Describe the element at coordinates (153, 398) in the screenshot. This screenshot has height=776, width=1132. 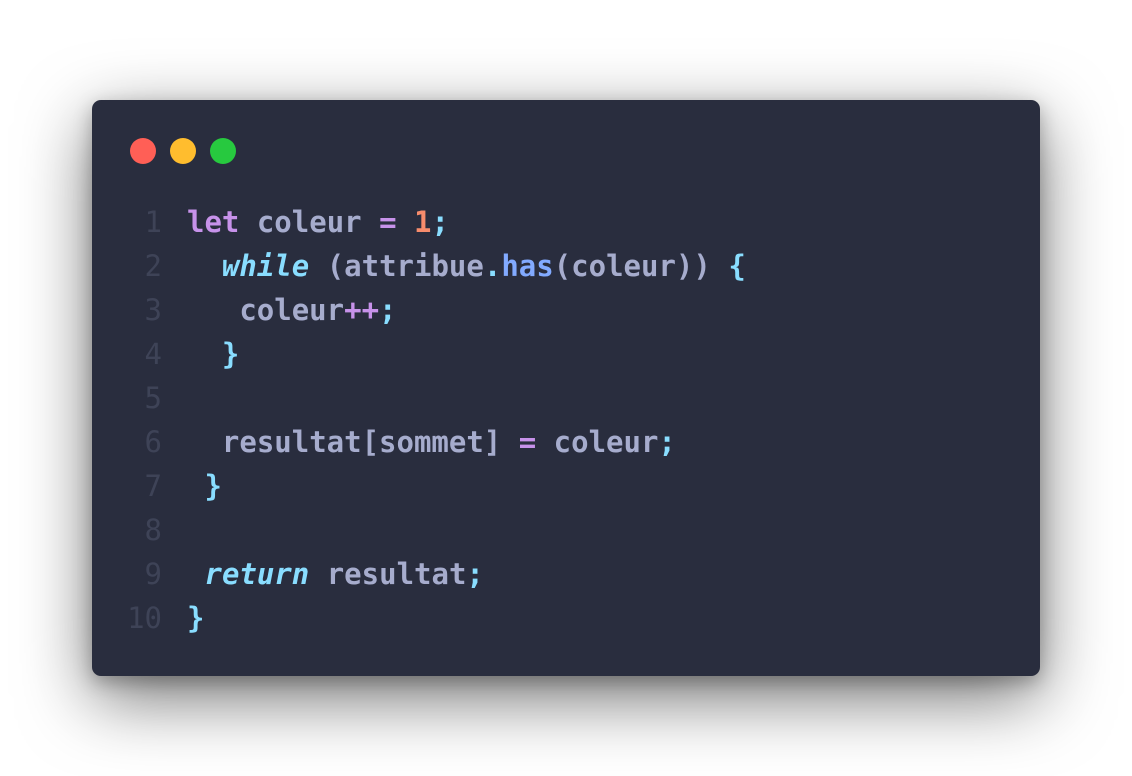
I see `line-number: 5` at that location.